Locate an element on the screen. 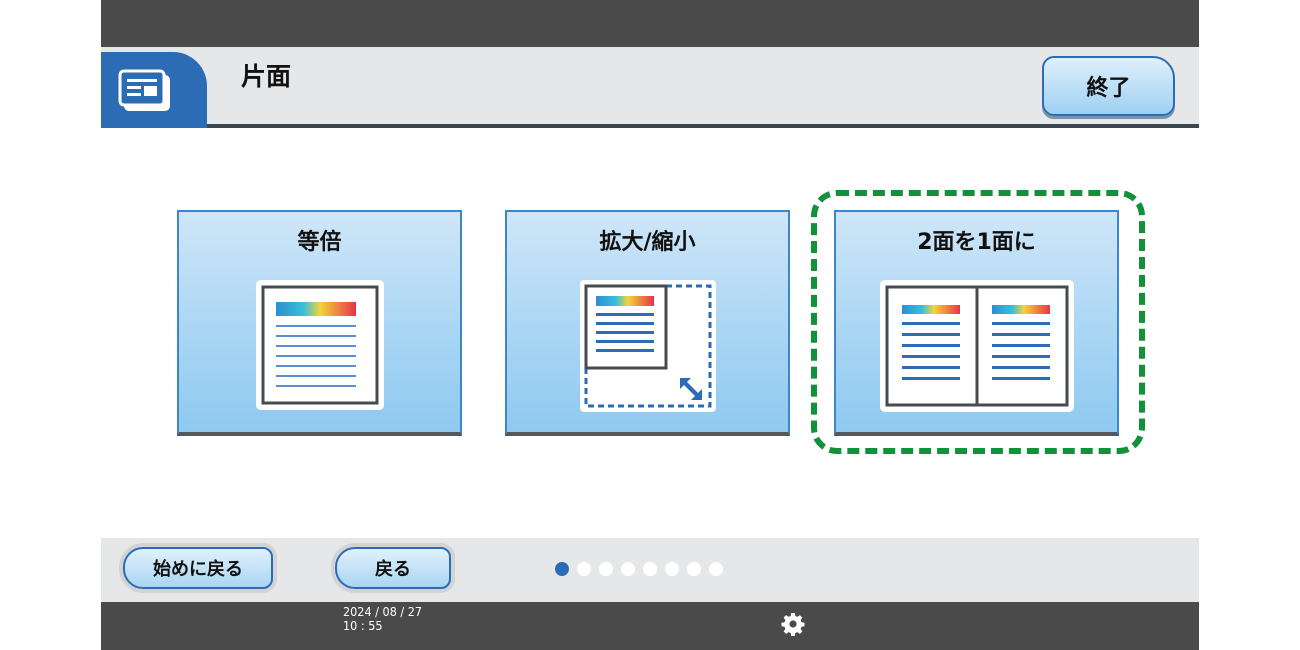 The image size is (1300, 650). top-bar is located at coordinates (650, 23).